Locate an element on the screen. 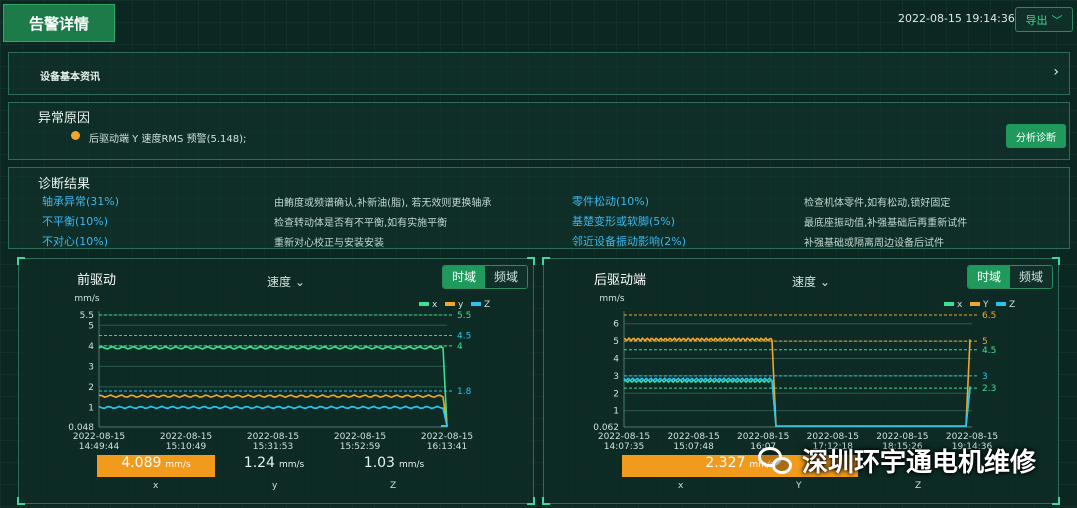  legend-label: y is located at coordinates (461, 305).